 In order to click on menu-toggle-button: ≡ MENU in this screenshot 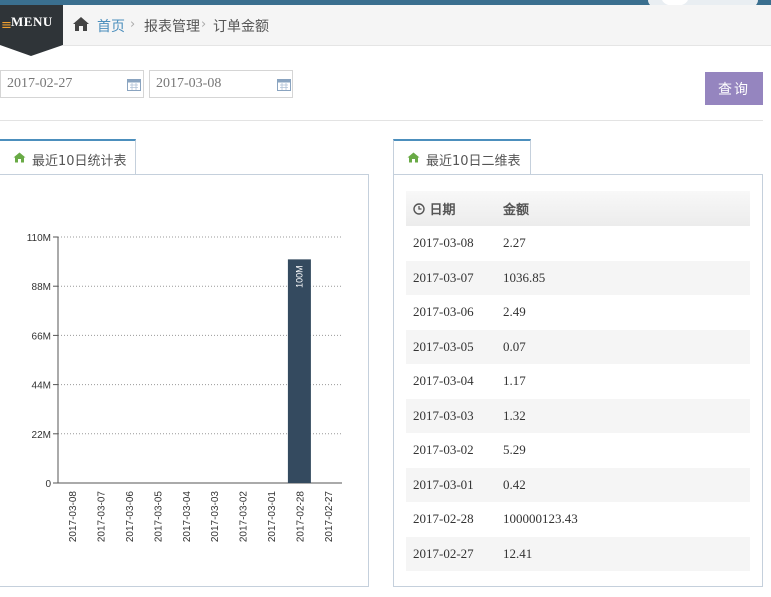, I will do `click(31, 30)`.